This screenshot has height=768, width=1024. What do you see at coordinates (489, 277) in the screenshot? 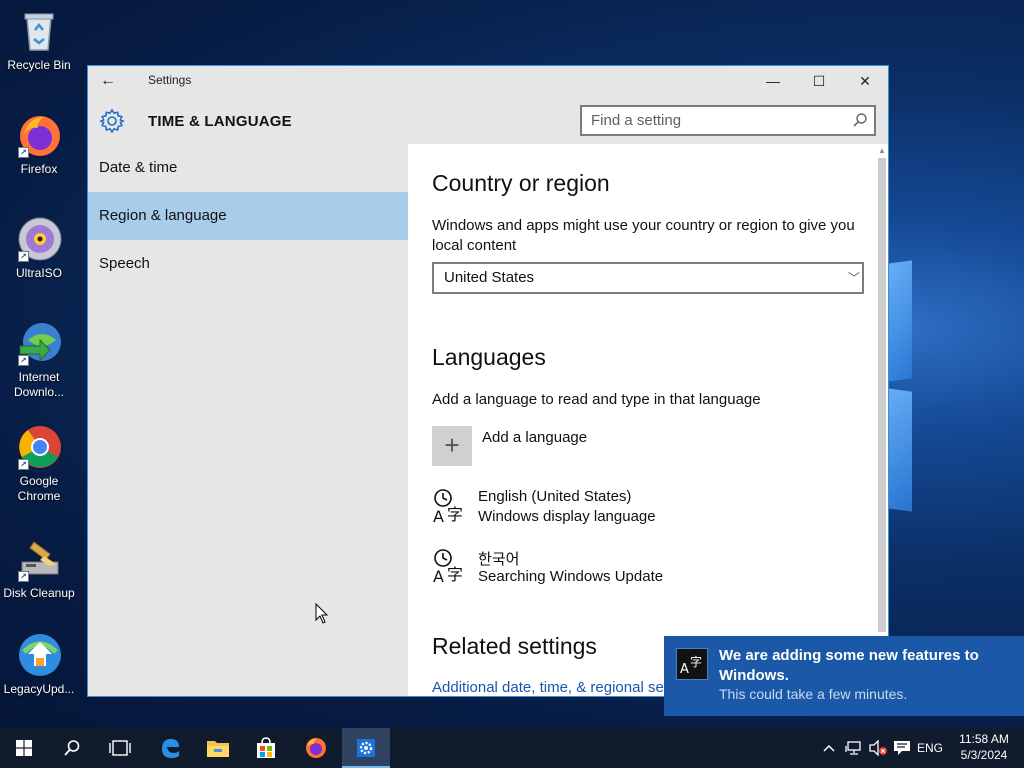
I see `country-region-selected: United States` at bounding box center [489, 277].